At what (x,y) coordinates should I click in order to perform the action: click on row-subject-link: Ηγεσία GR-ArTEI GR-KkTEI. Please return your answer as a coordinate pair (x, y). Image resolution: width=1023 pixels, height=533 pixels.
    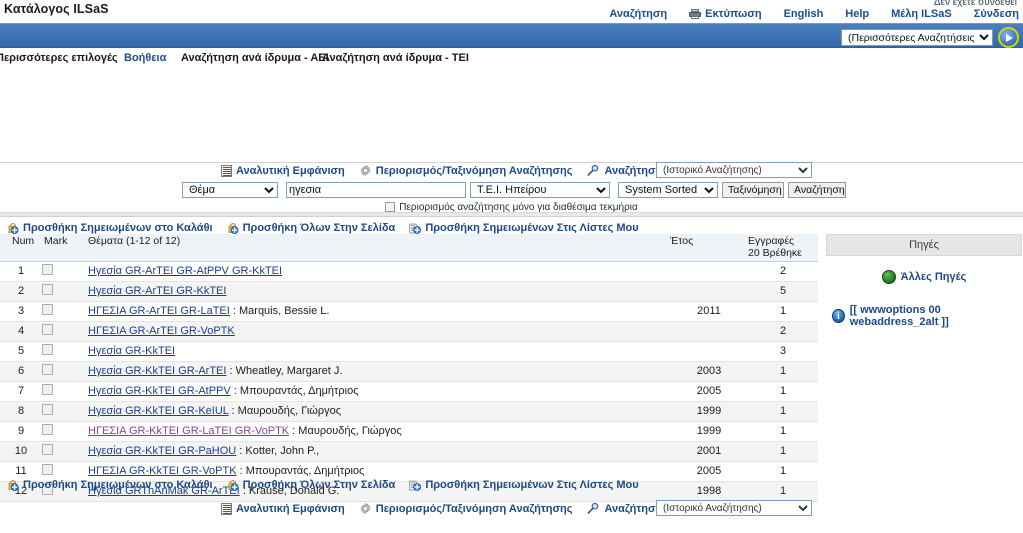
    Looking at the image, I should click on (157, 291).